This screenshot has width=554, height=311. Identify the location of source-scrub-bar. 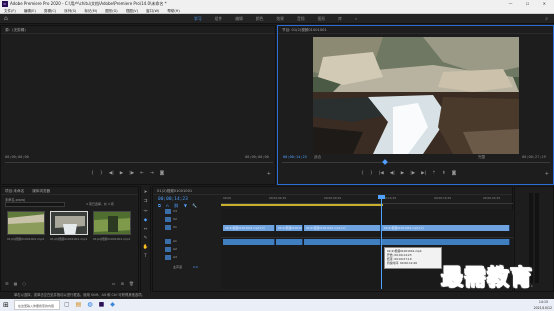
(139, 162).